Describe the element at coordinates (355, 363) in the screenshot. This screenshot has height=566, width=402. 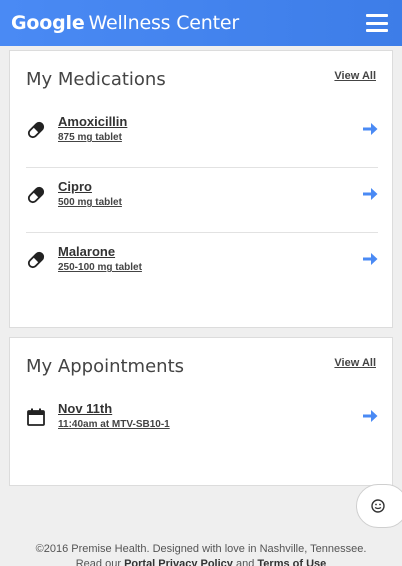
I see `appointments-view-all-link: View All` at that location.